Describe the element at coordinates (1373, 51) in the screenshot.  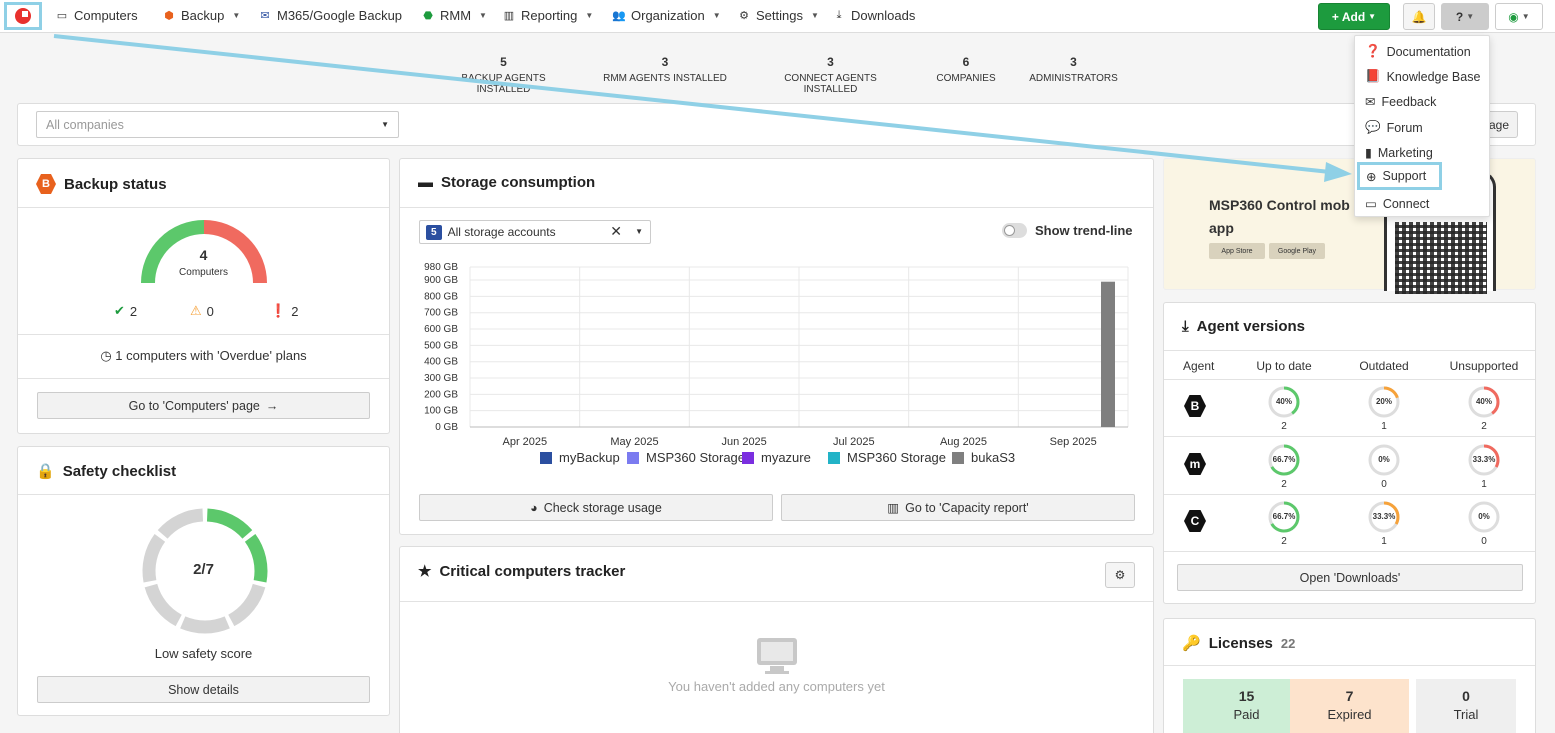
I see `question-circle-icon: ❓` at that location.